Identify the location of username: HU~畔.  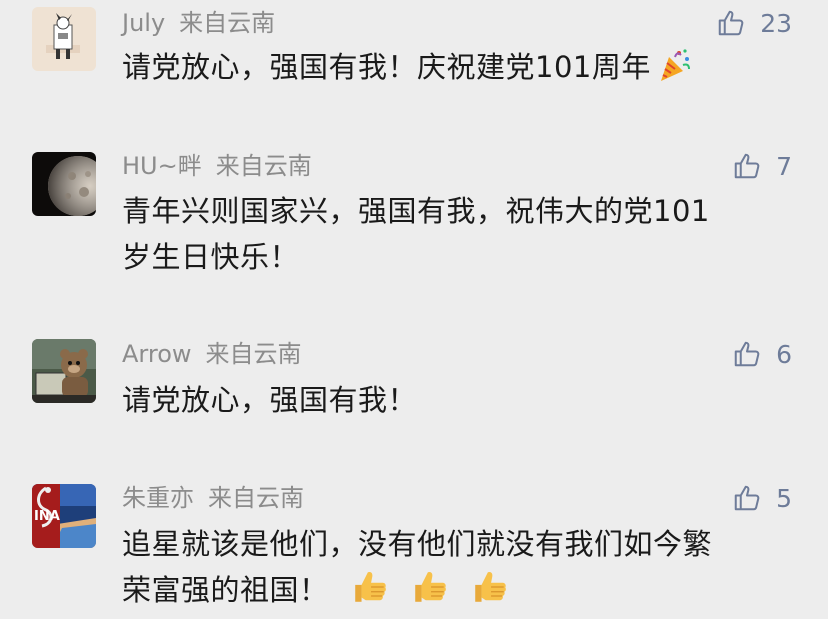
(162, 166).